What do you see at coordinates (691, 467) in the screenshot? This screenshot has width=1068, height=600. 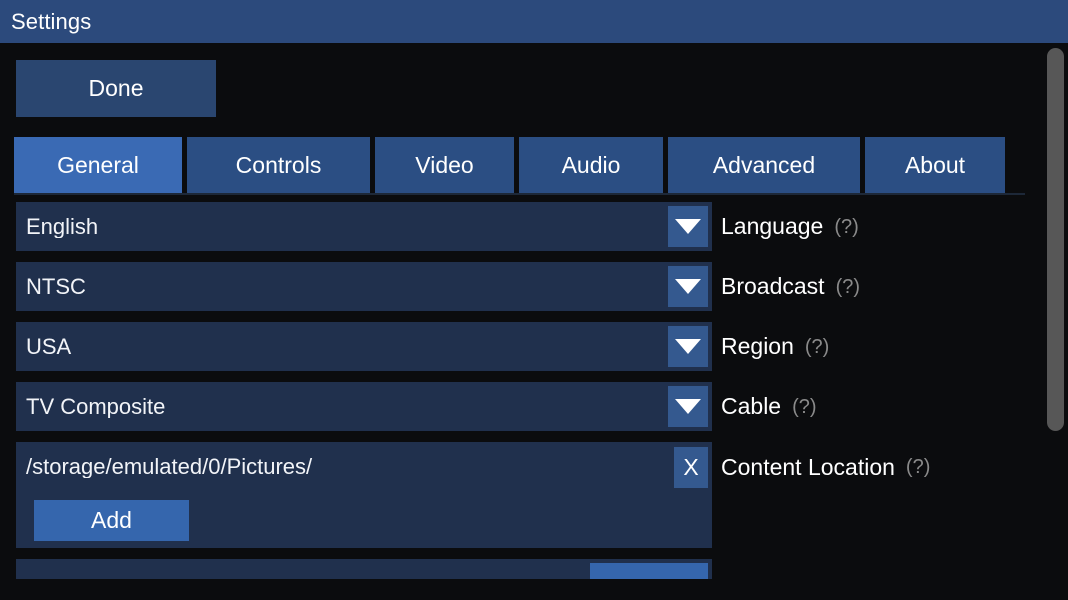 I see `close-icon: X` at bounding box center [691, 467].